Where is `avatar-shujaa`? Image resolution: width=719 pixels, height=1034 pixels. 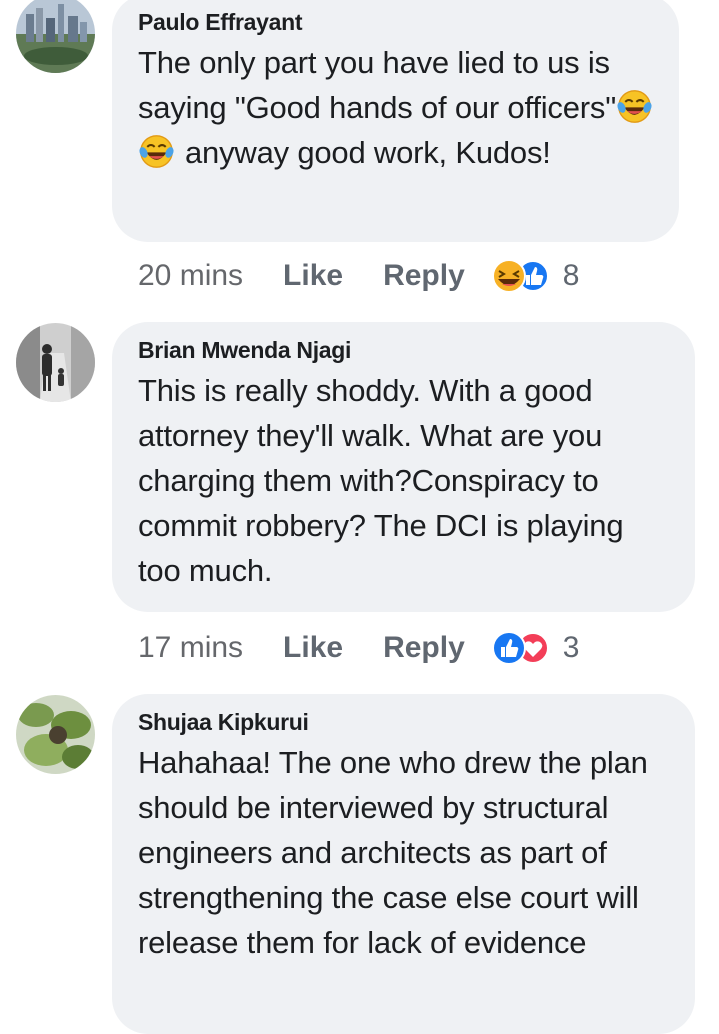 avatar-shujaa is located at coordinates (55, 734).